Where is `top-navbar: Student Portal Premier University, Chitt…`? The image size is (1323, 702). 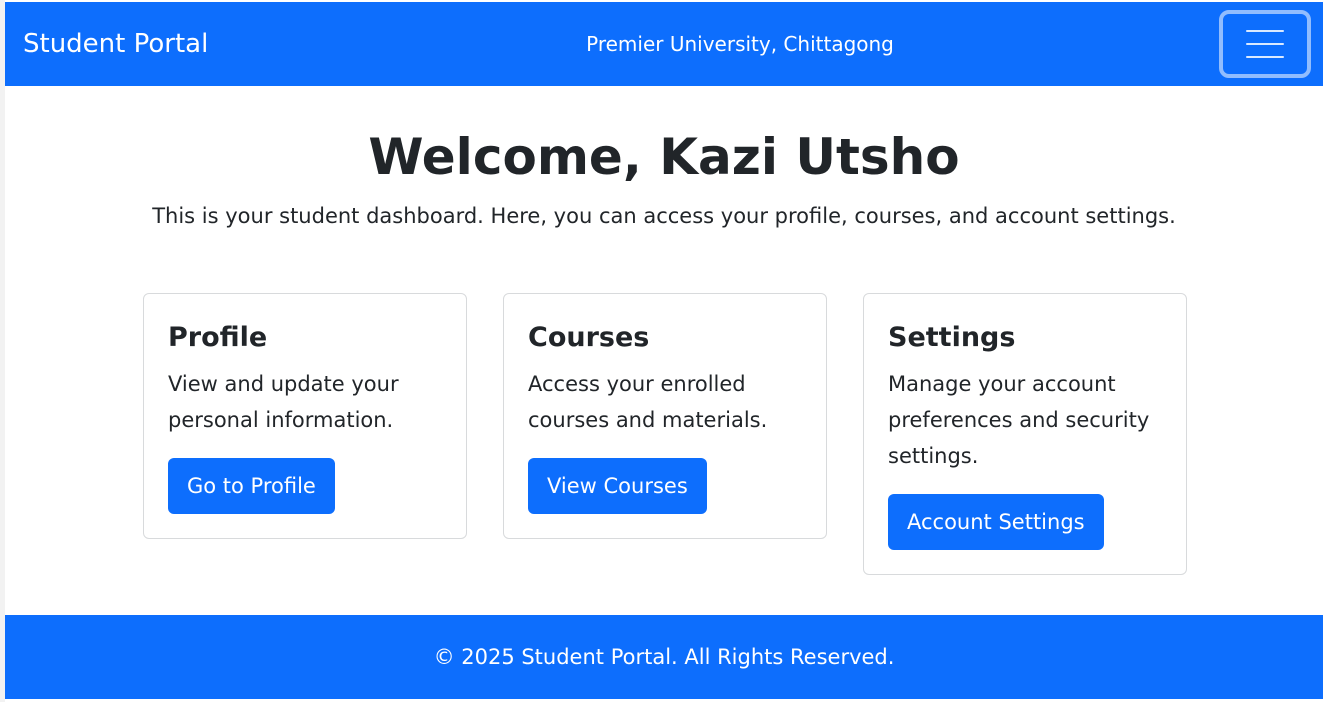
top-navbar: Student Portal Premier University, Chitt… is located at coordinates (664, 44).